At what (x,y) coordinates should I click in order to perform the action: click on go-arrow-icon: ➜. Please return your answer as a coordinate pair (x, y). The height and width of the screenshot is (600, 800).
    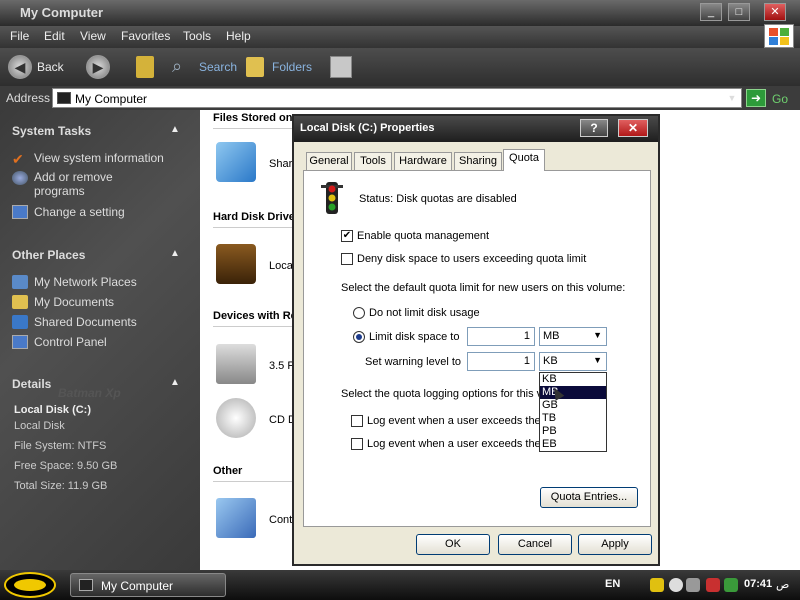
    Looking at the image, I should click on (756, 98).